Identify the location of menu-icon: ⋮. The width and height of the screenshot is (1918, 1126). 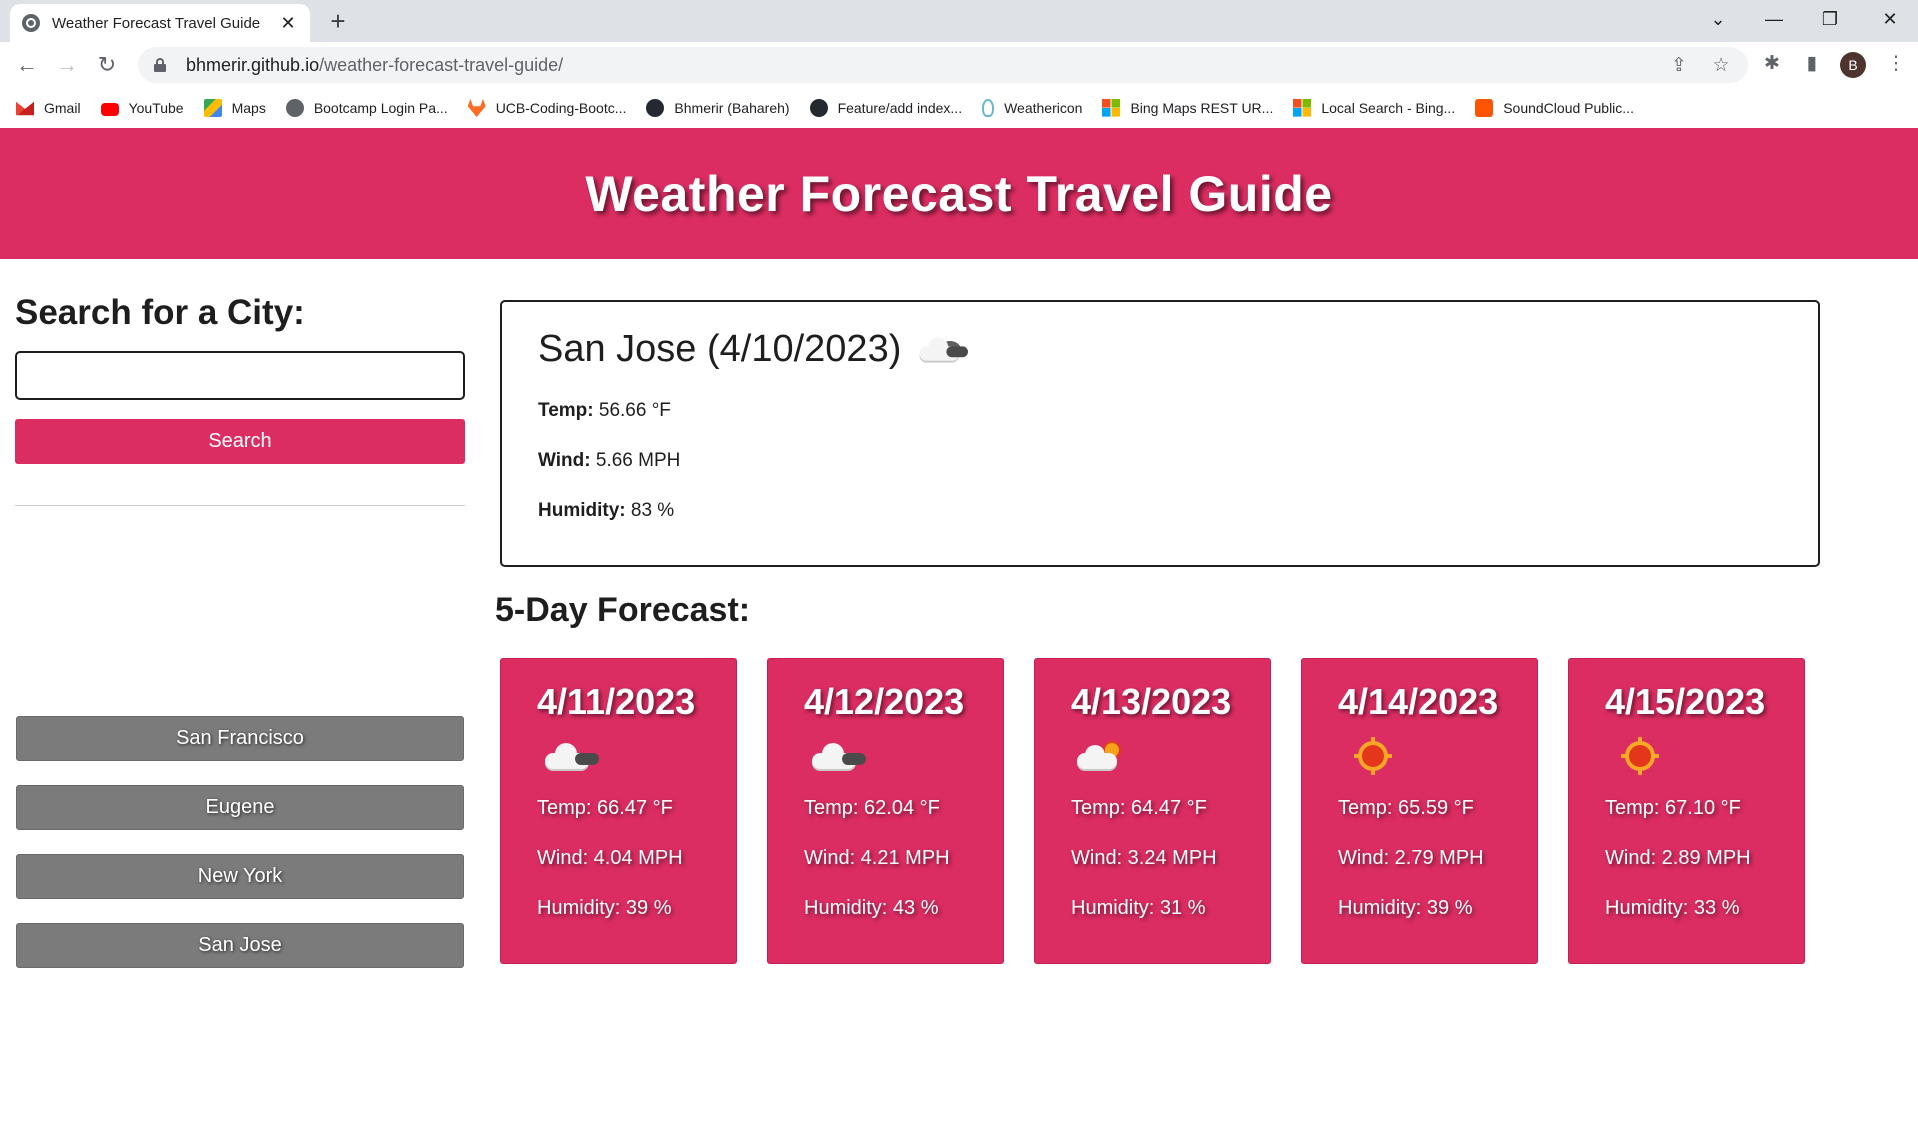
(1896, 64).